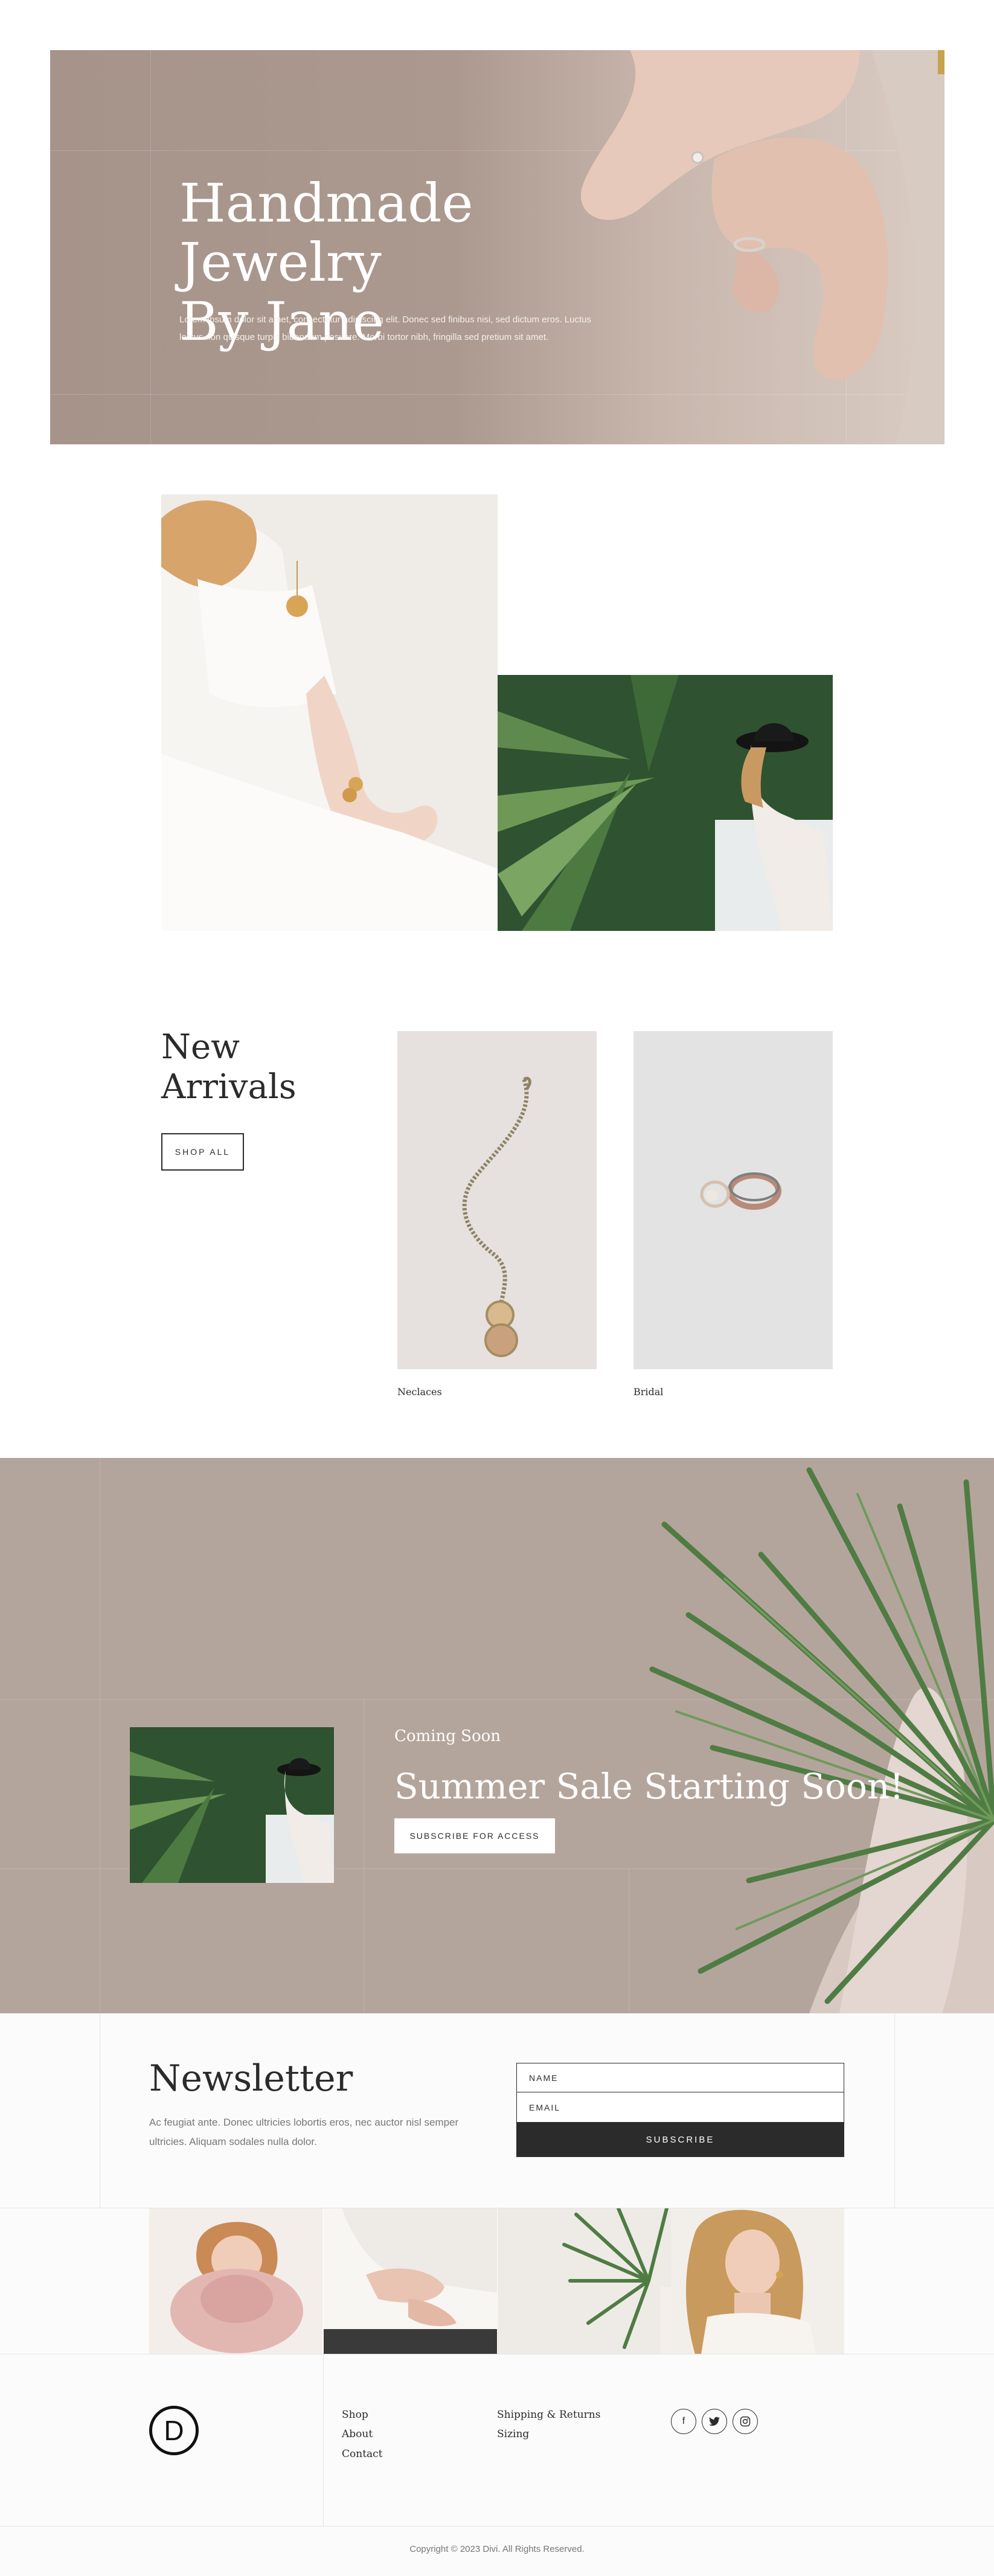 This screenshot has height=2576, width=994. I want to click on sale-title: Summer Sale Starting Soon!, so click(649, 1787).